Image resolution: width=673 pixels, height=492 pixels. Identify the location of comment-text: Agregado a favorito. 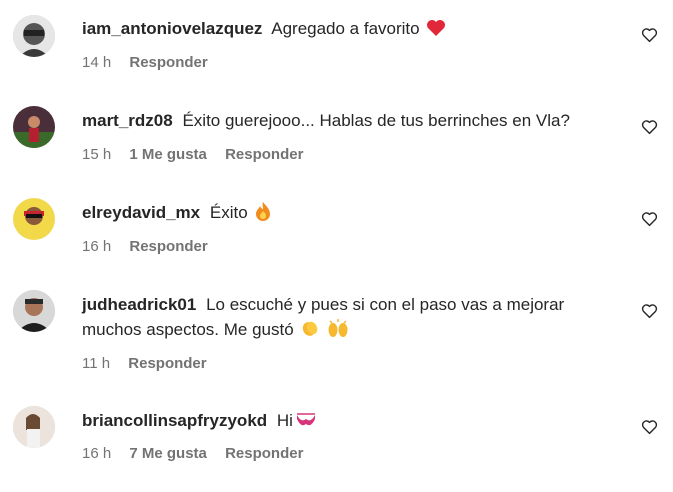
(345, 28).